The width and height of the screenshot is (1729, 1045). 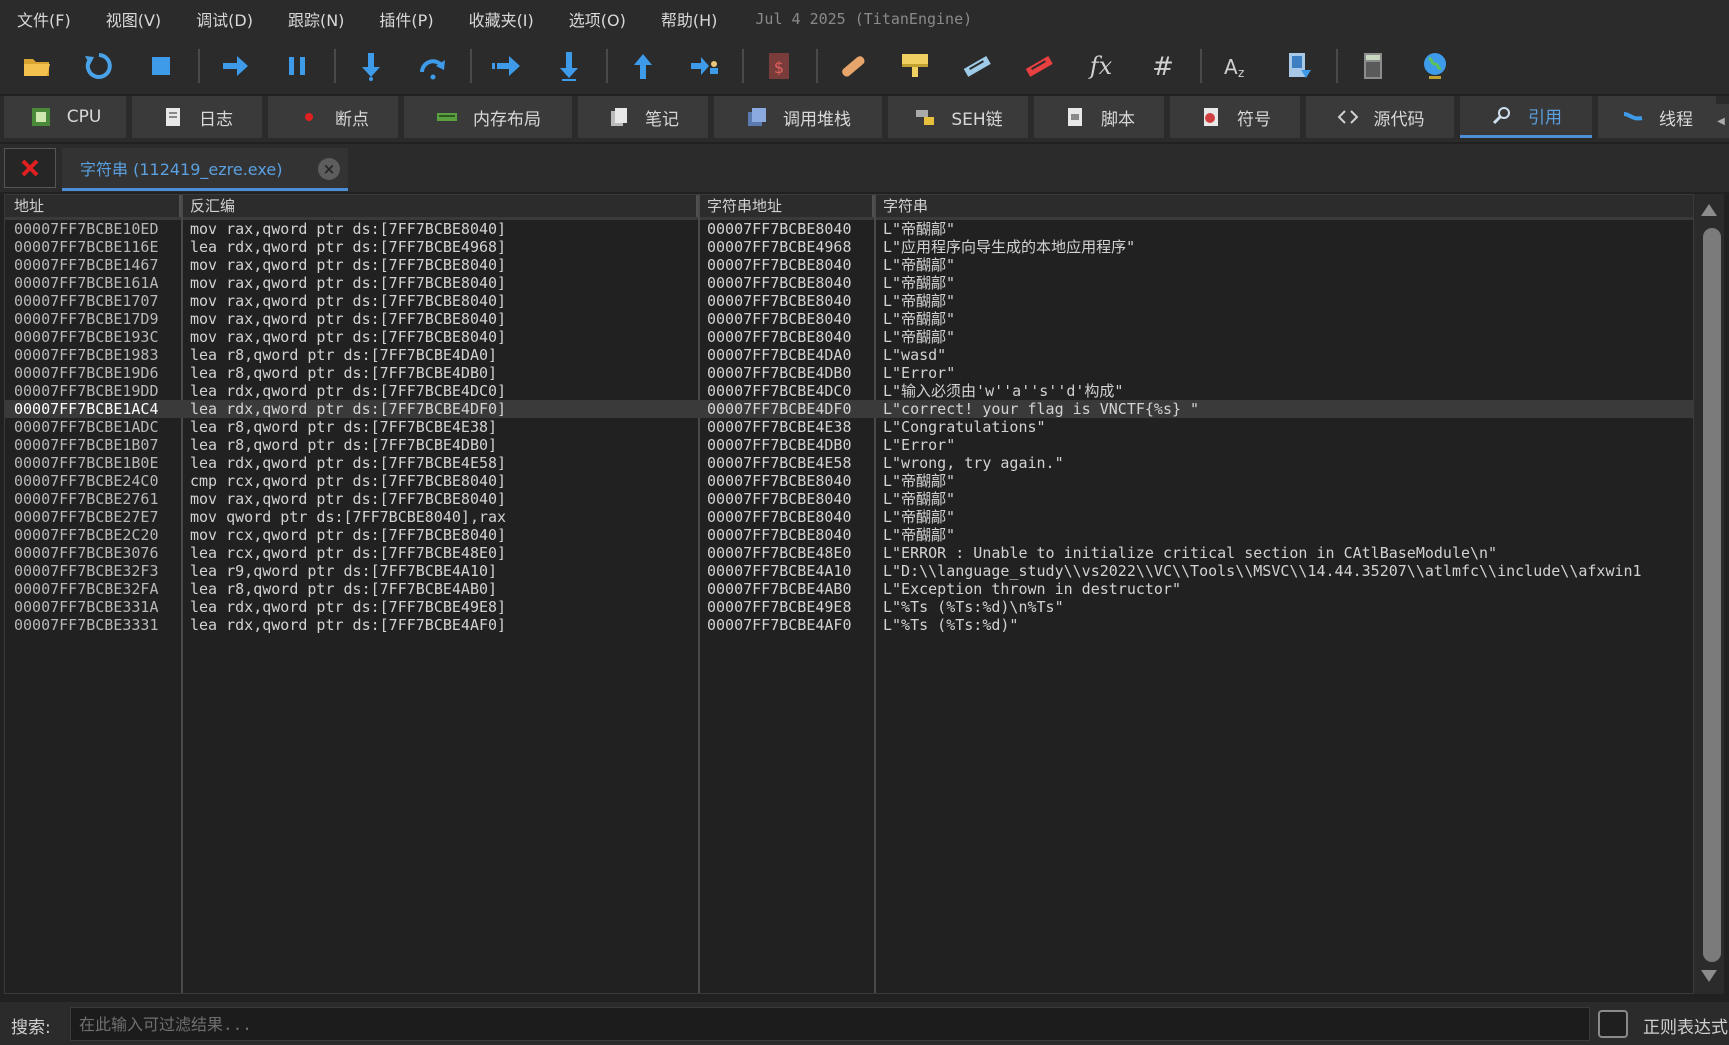 I want to click on menu-help: 帮助(H), so click(x=690, y=19).